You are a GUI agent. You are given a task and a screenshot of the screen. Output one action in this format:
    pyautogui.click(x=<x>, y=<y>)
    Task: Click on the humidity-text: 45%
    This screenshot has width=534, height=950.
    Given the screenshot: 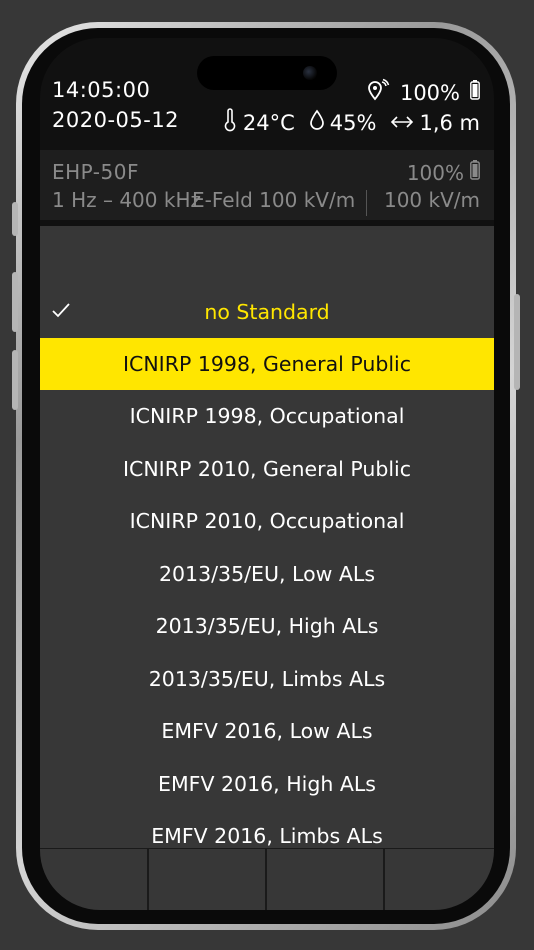 What is the action you would take?
    pyautogui.click(x=353, y=122)
    